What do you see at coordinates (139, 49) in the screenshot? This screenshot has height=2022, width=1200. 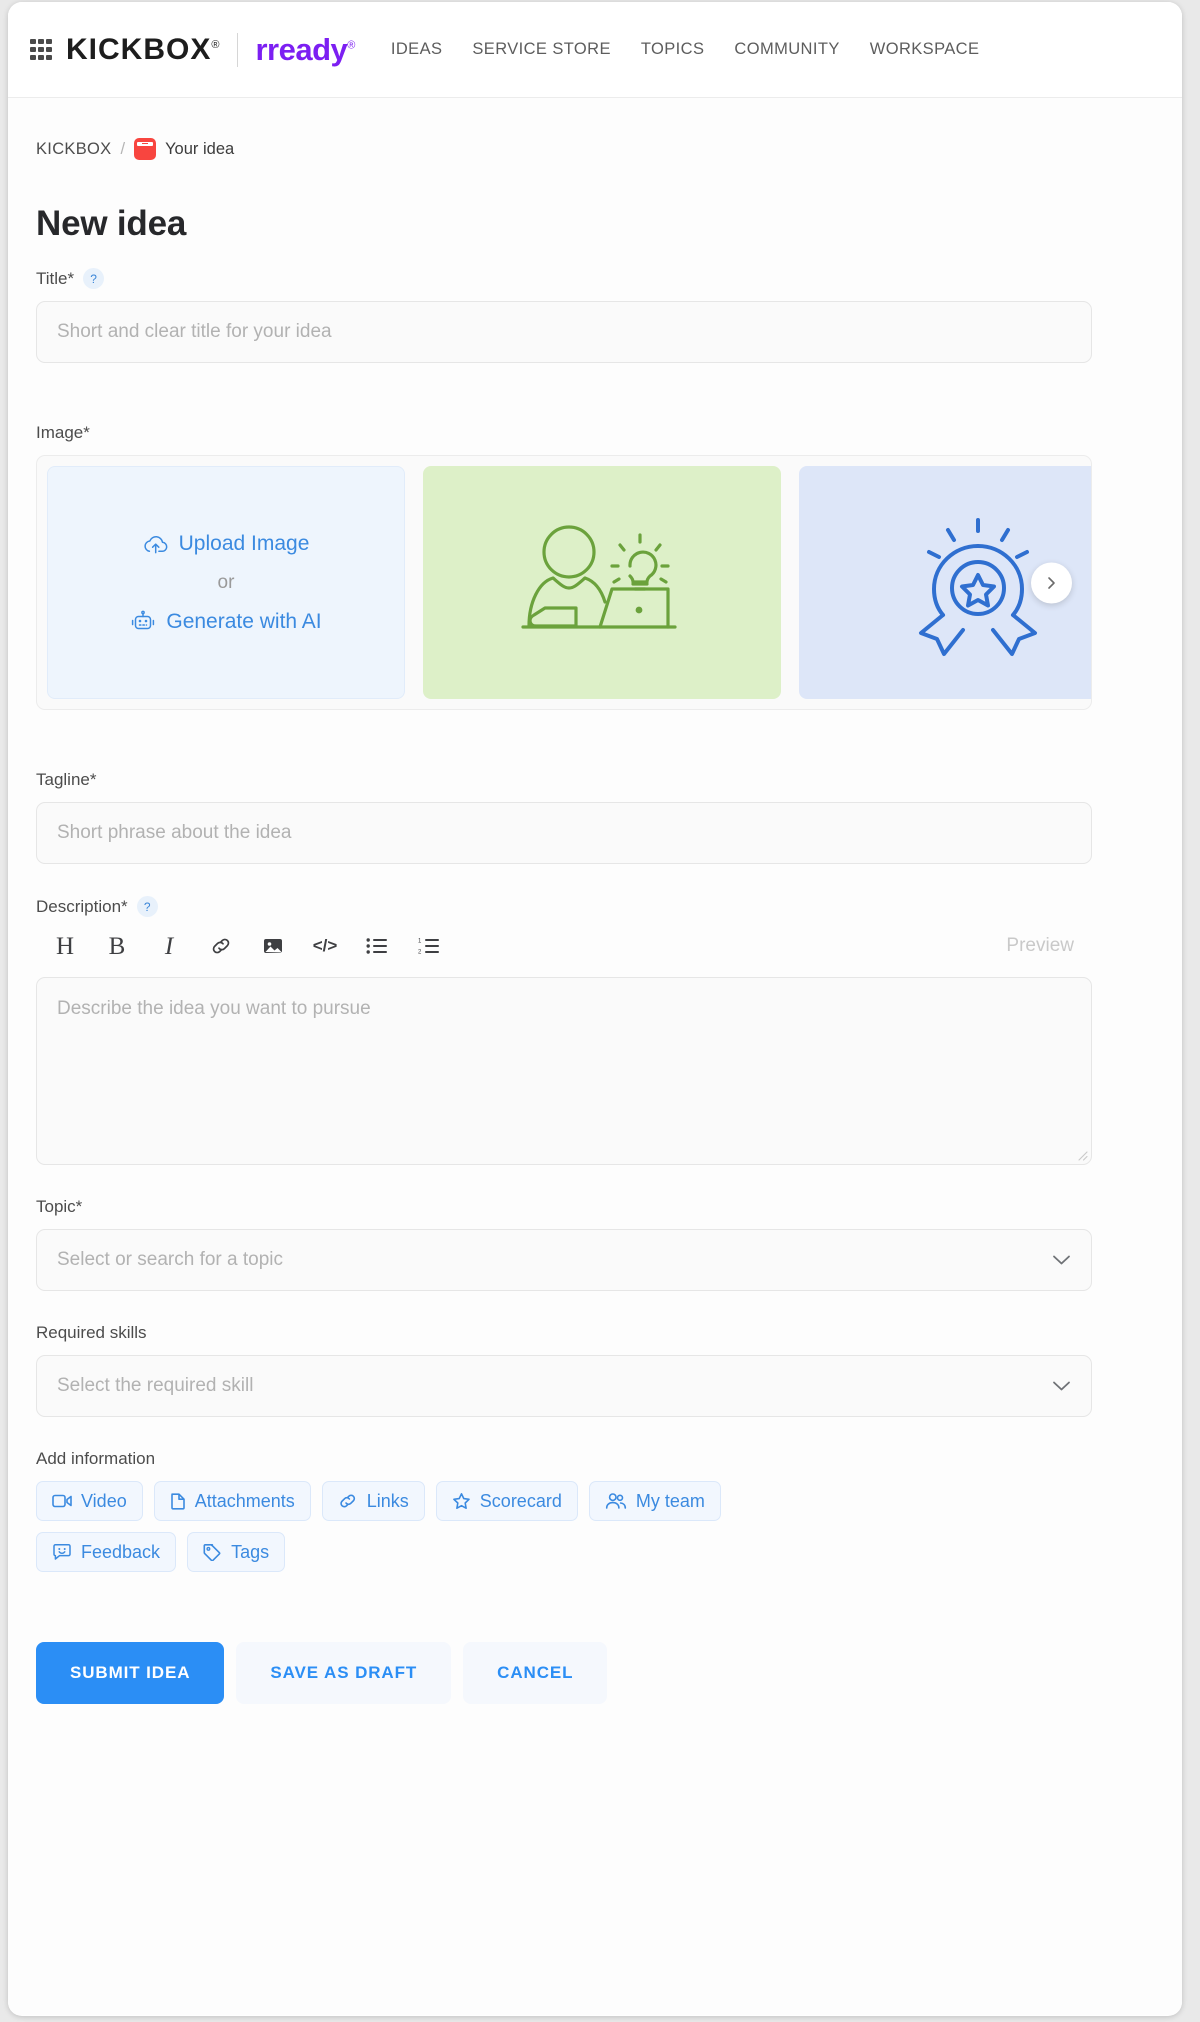 I see `brand-logo-kickbox-text: KICKBOX` at bounding box center [139, 49].